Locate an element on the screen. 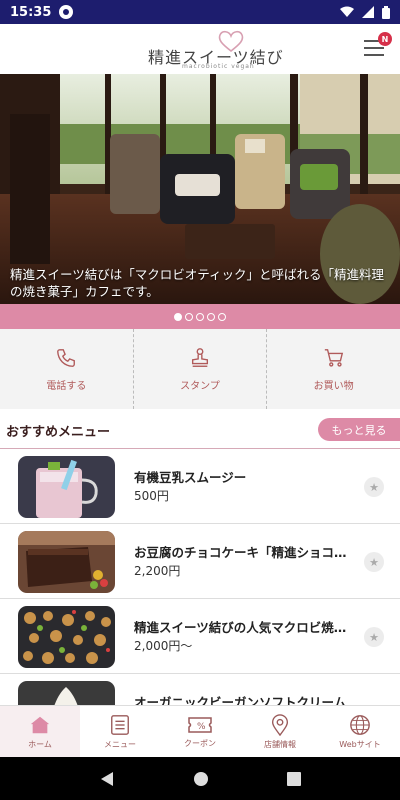  tab-label: ホーム is located at coordinates (40, 744).